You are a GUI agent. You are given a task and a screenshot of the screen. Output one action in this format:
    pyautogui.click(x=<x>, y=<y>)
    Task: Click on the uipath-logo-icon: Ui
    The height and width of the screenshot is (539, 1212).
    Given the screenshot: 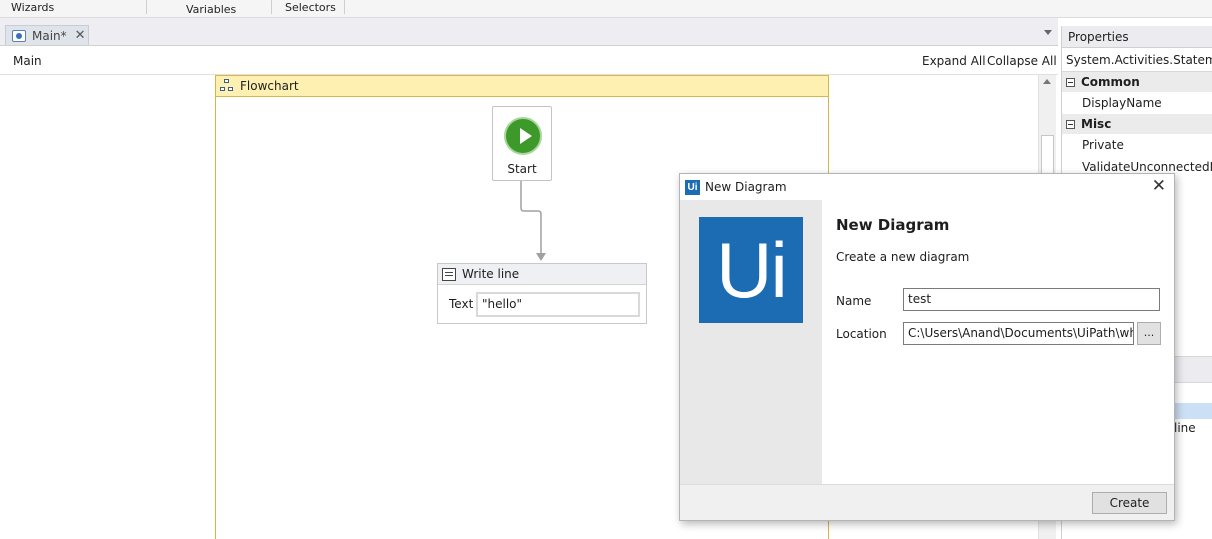 What is the action you would take?
    pyautogui.click(x=692, y=187)
    